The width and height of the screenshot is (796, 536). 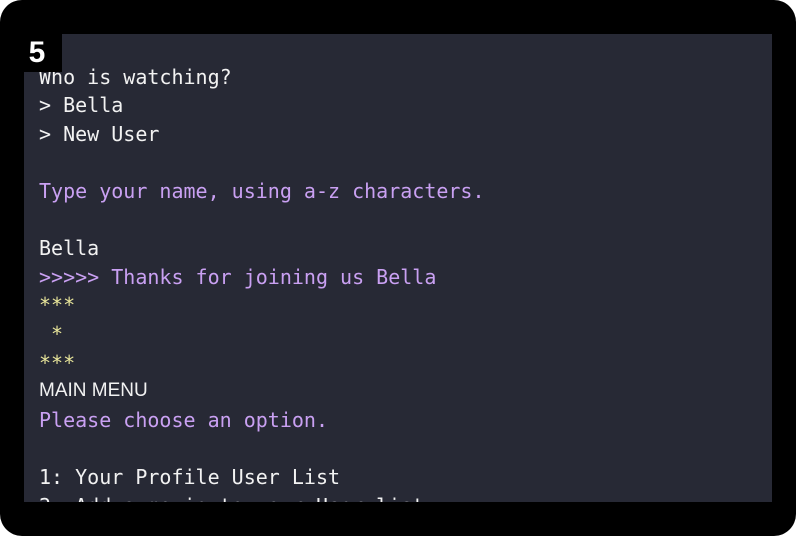 What do you see at coordinates (99, 133) in the screenshot?
I see `menu-option-new-user: > New User` at bounding box center [99, 133].